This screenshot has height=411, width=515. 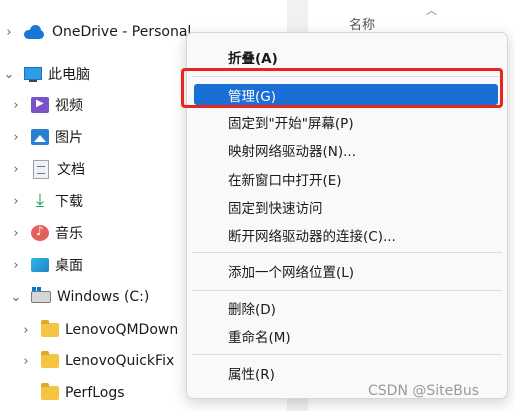 What do you see at coordinates (431, 10) in the screenshot?
I see `sort-ascending-icon: ︿` at bounding box center [431, 10].